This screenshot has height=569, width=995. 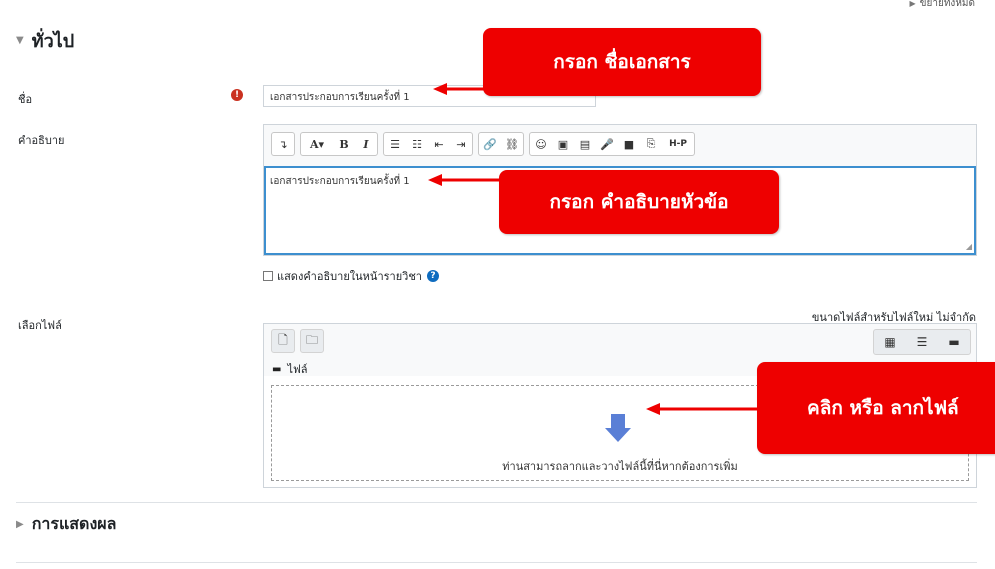 What do you see at coordinates (678, 144) in the screenshot?
I see `h5p-icon: H-P` at bounding box center [678, 144].